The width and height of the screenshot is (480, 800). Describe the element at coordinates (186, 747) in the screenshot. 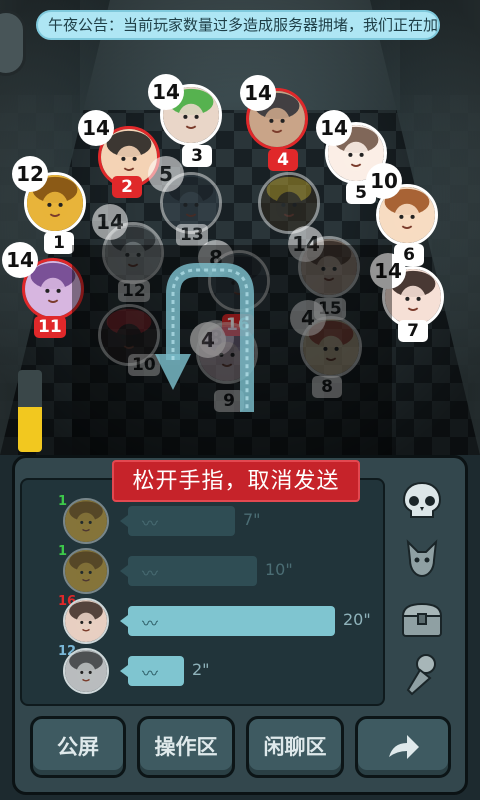

I see `operation-area-button: 操作区` at that location.